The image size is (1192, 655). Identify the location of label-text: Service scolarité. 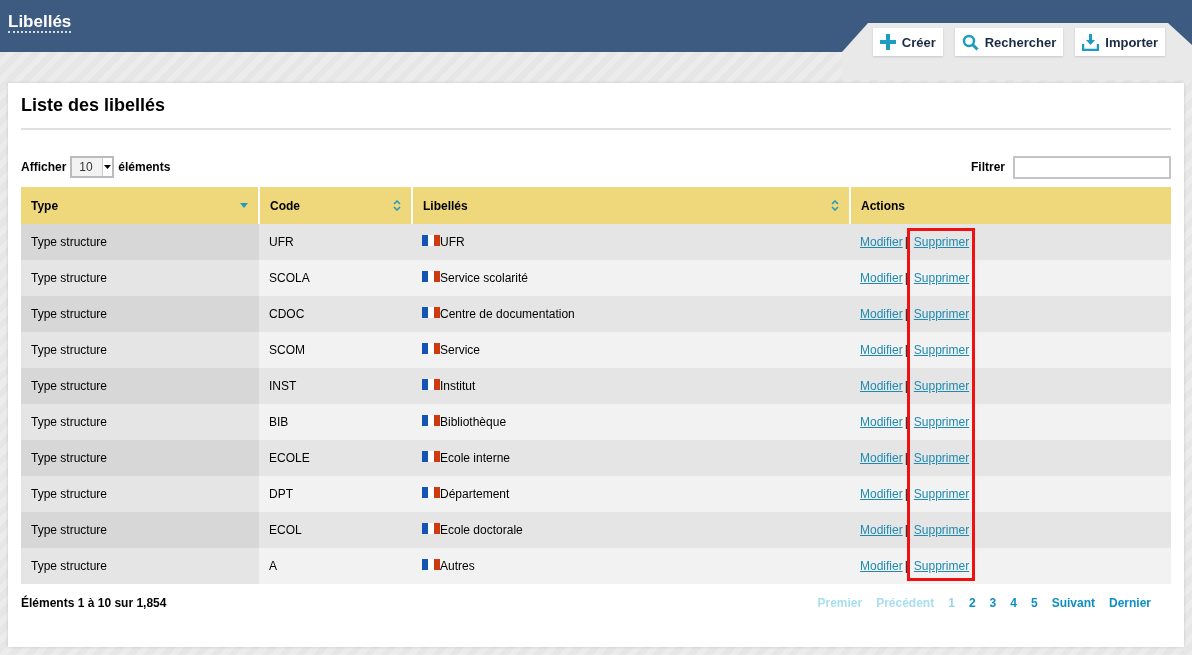
(484, 278).